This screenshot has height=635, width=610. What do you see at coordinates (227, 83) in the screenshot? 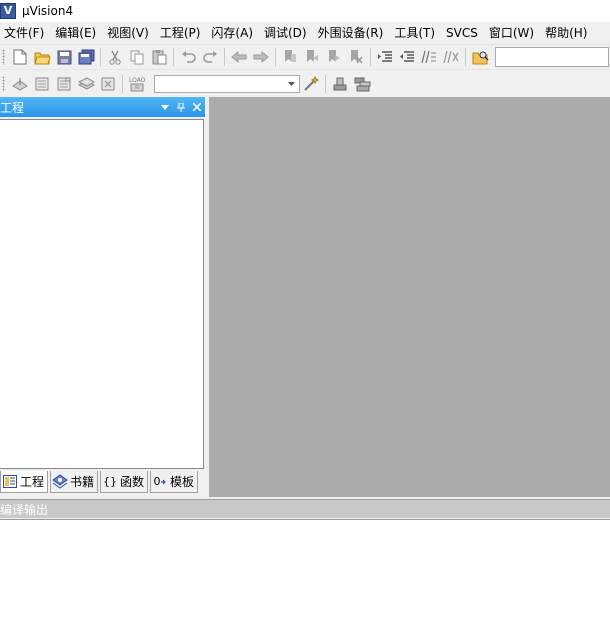
I see `target-select` at bounding box center [227, 83].